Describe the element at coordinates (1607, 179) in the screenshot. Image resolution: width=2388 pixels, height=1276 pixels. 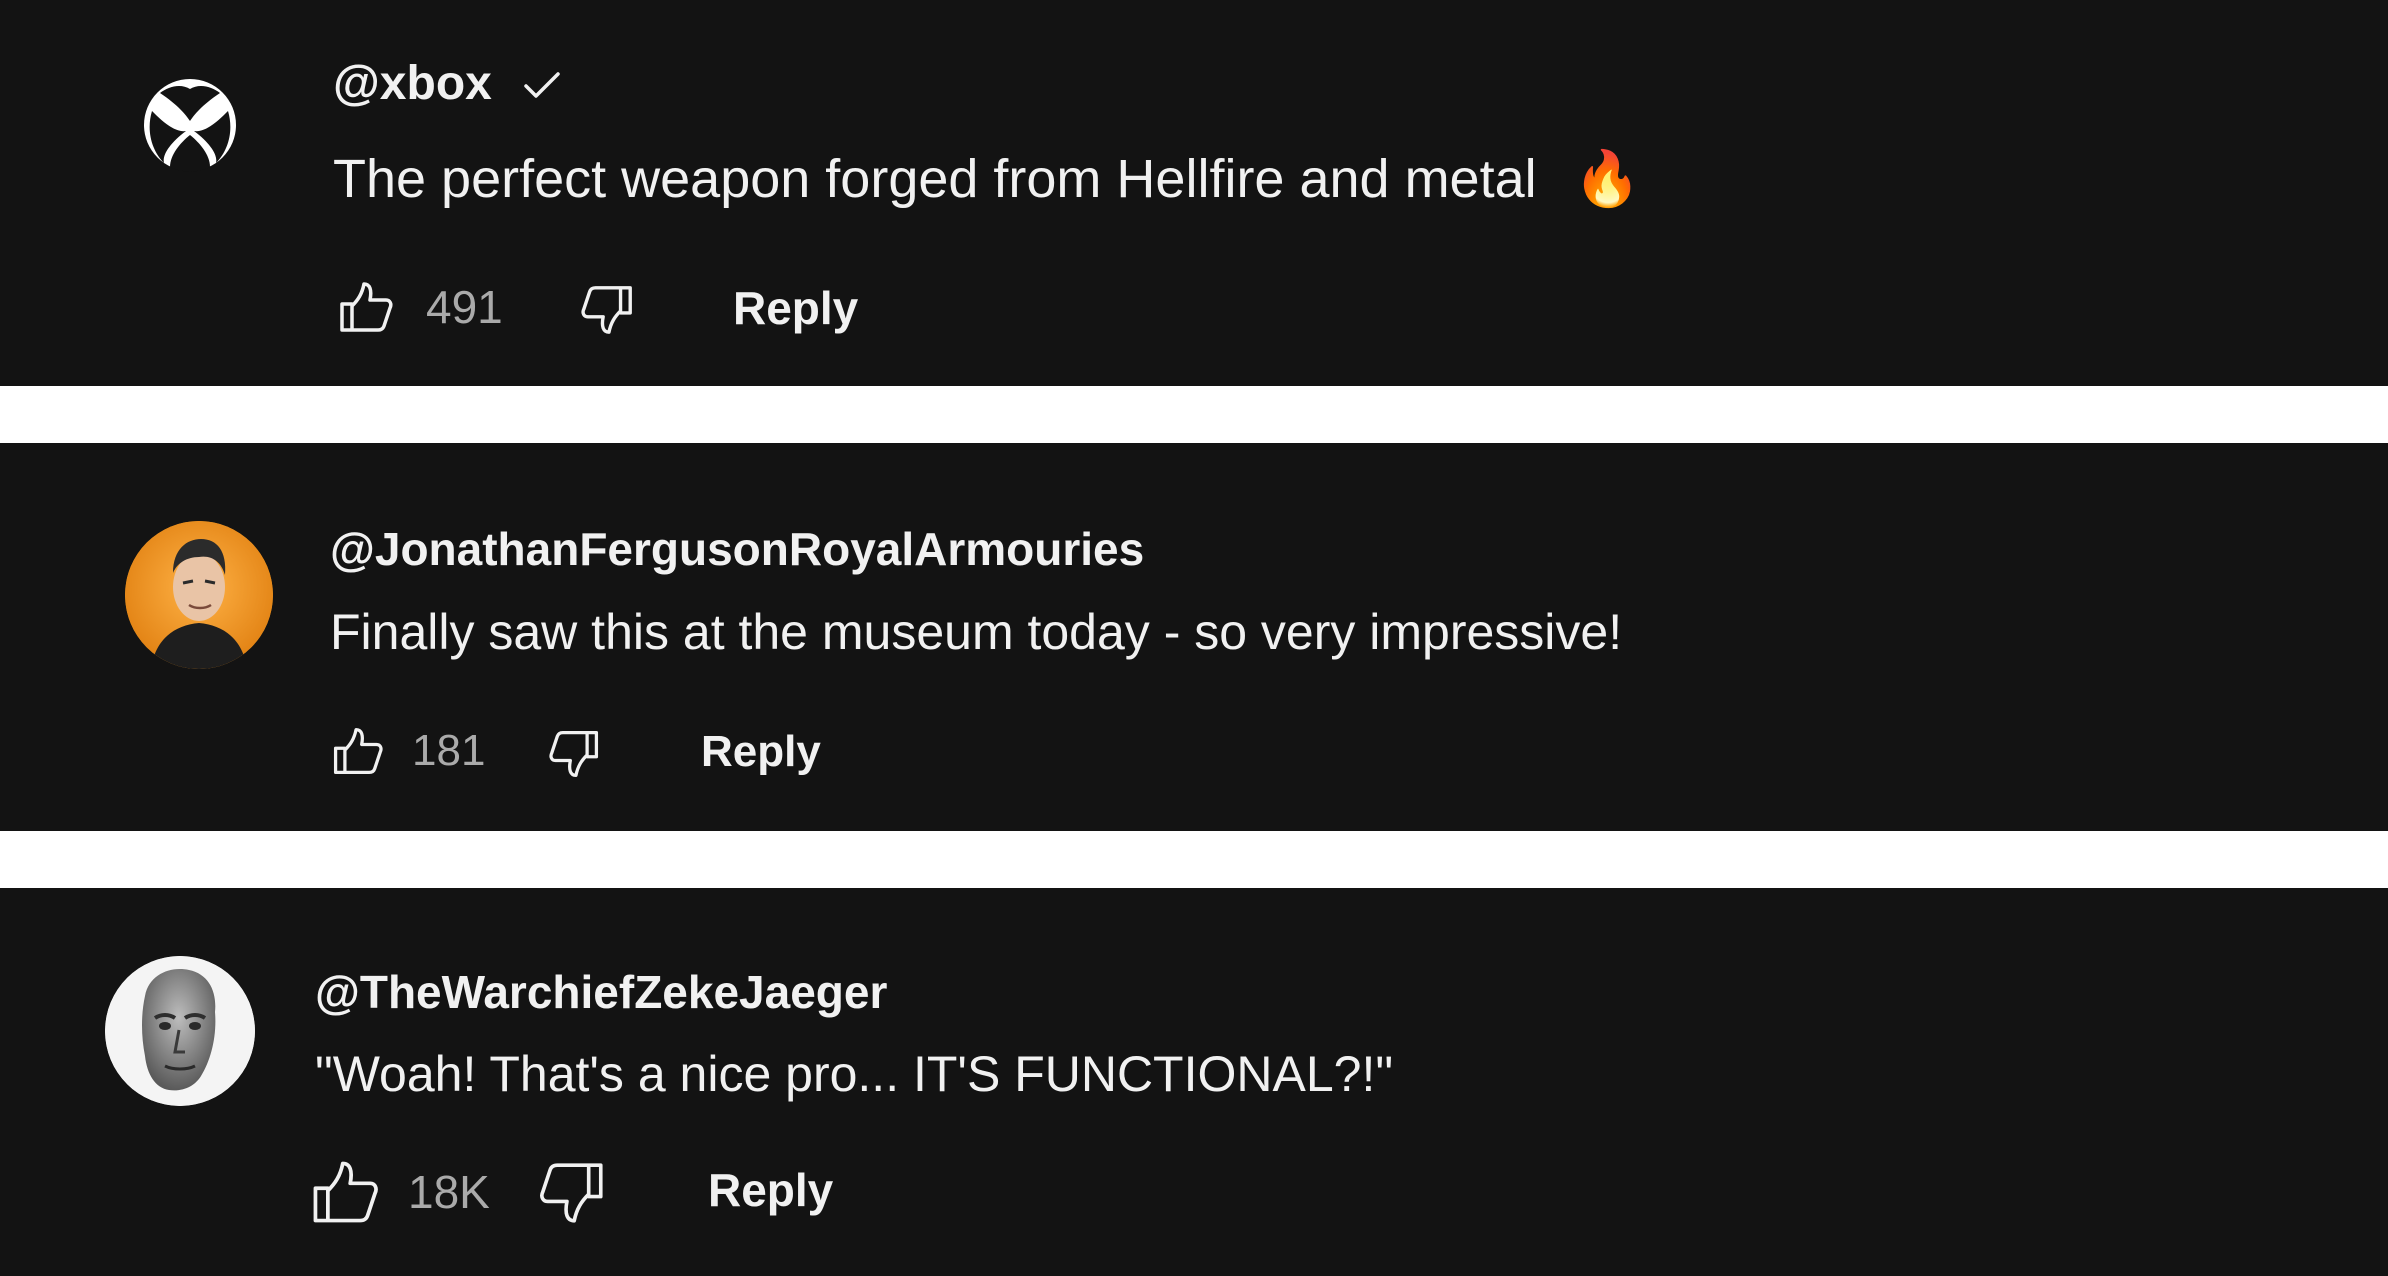
I see `fire-emoji-icon: 🔥` at that location.